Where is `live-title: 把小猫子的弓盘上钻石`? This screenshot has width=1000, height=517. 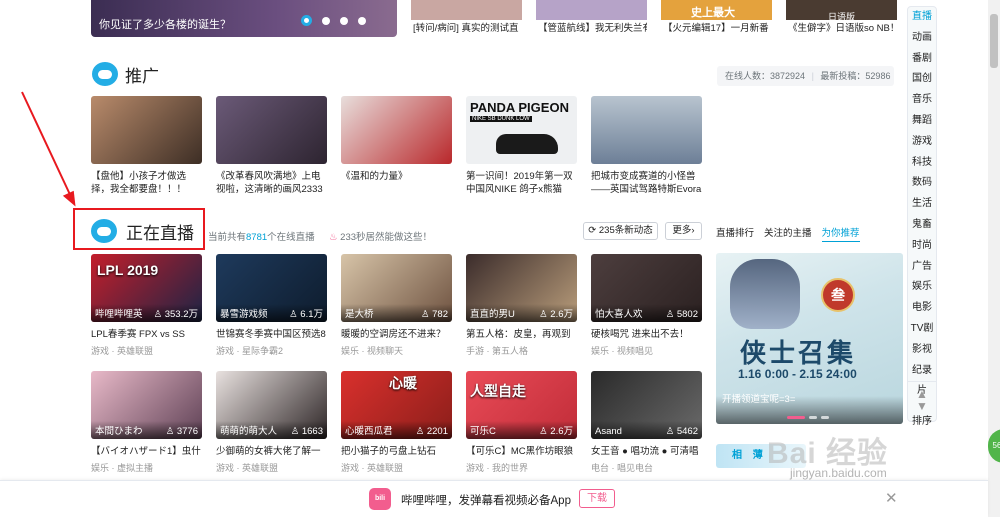 live-title: 把小猫子的弓盘上钻石 is located at coordinates (396, 451).